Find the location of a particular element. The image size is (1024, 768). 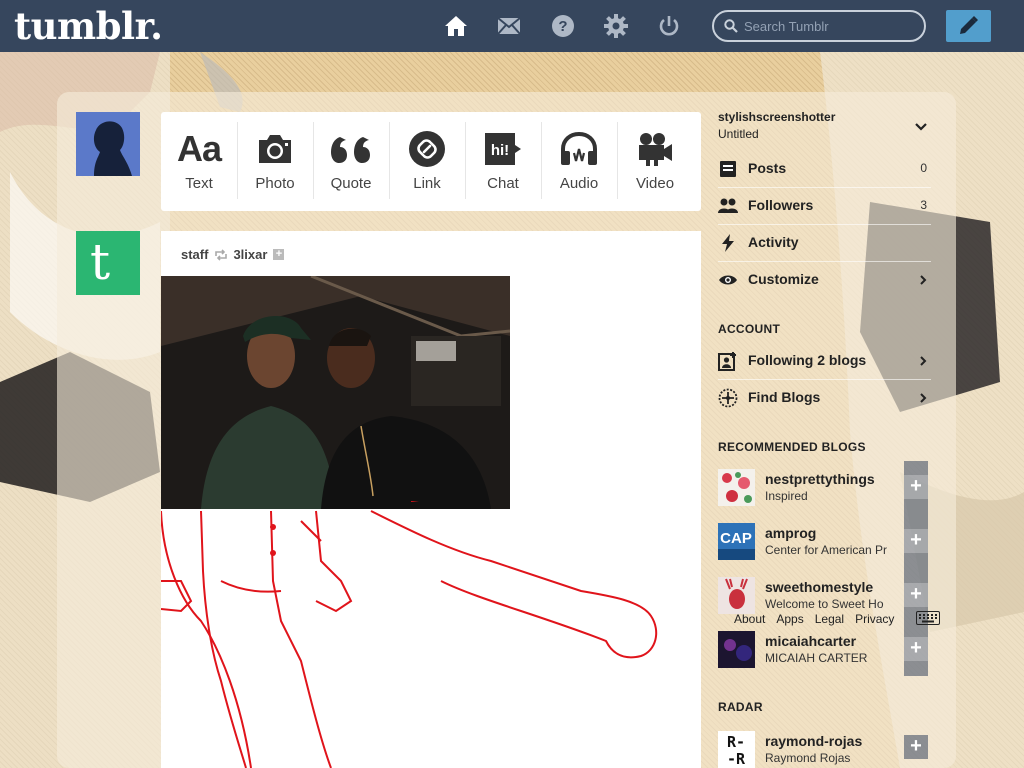

power-icon is located at coordinates (669, 26).